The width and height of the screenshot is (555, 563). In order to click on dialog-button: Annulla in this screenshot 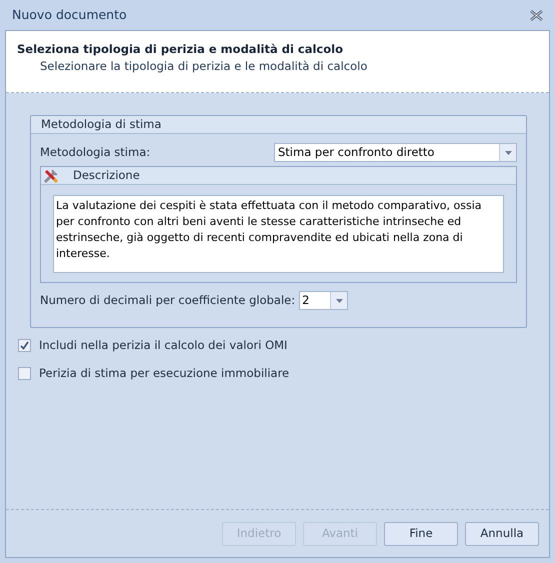, I will do `click(502, 534)`.